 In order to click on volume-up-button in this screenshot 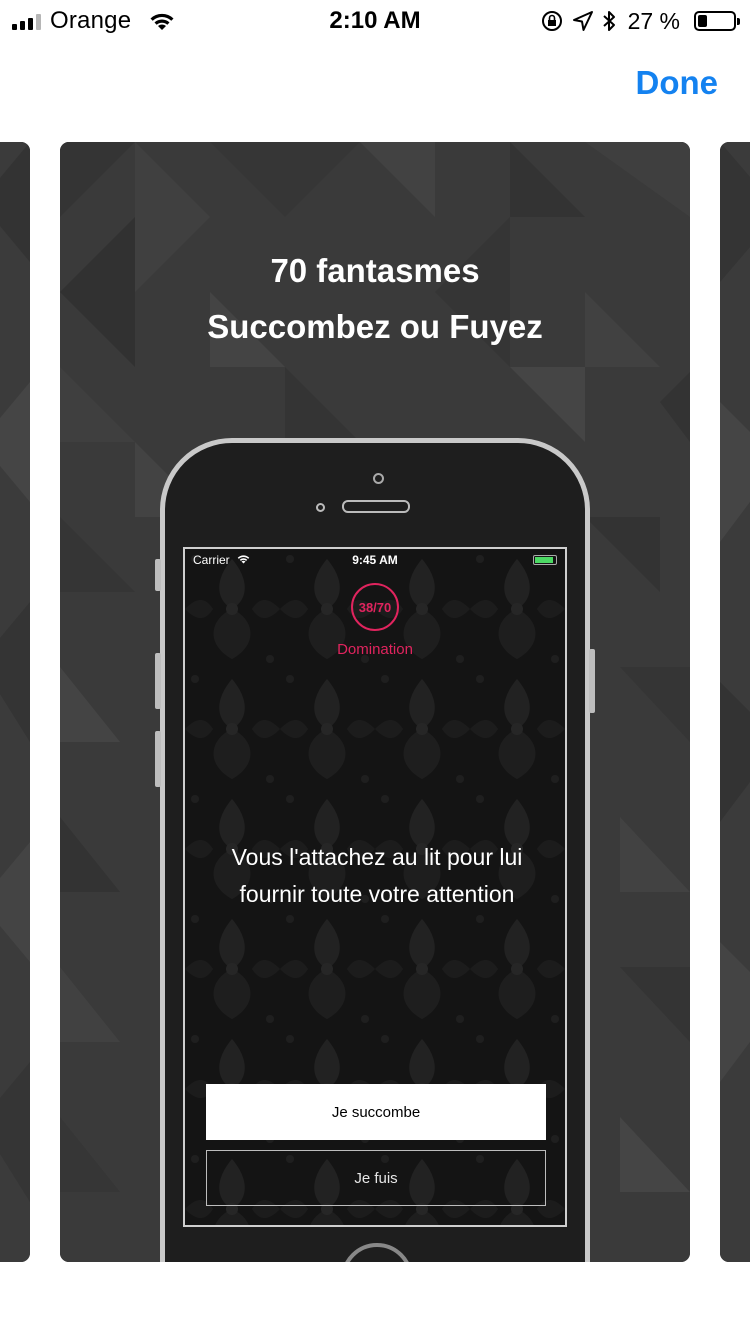, I will do `click(158, 681)`.